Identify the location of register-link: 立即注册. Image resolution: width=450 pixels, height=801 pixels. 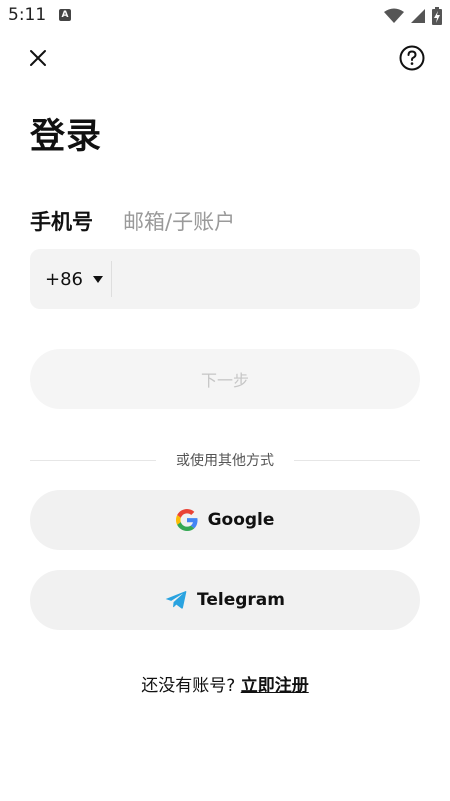
(275, 686).